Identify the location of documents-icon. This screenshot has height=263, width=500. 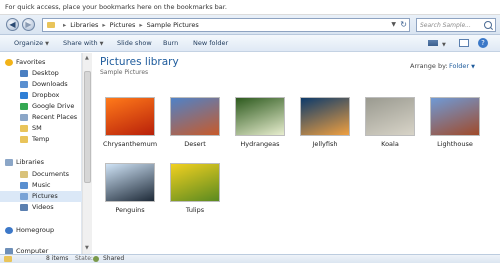
(24, 174).